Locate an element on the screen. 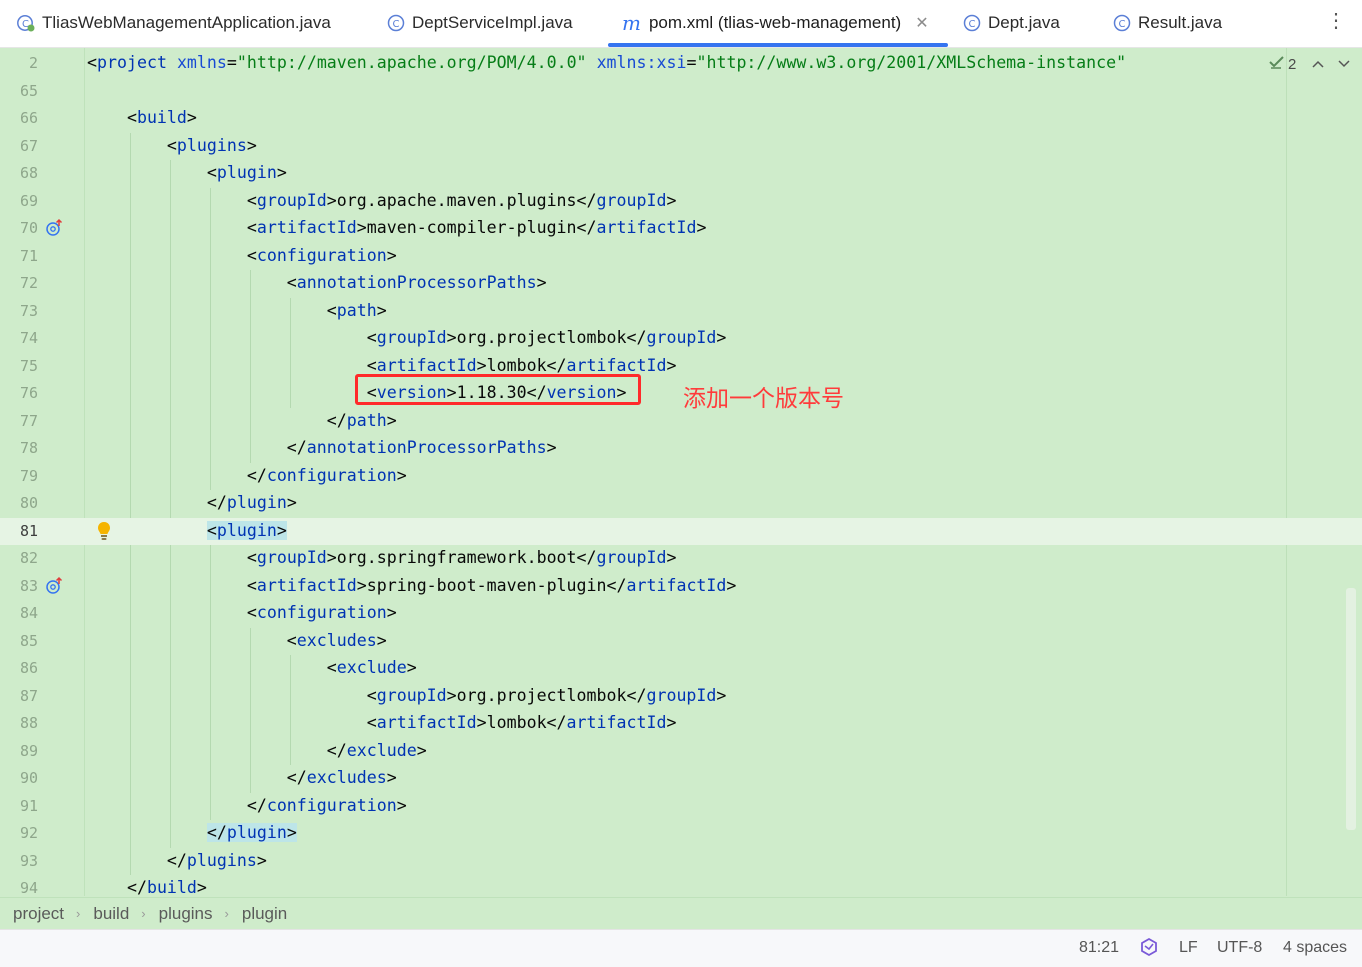 Image resolution: width=1362 pixels, height=967 pixels. chevron-down-icon is located at coordinates (1344, 64).